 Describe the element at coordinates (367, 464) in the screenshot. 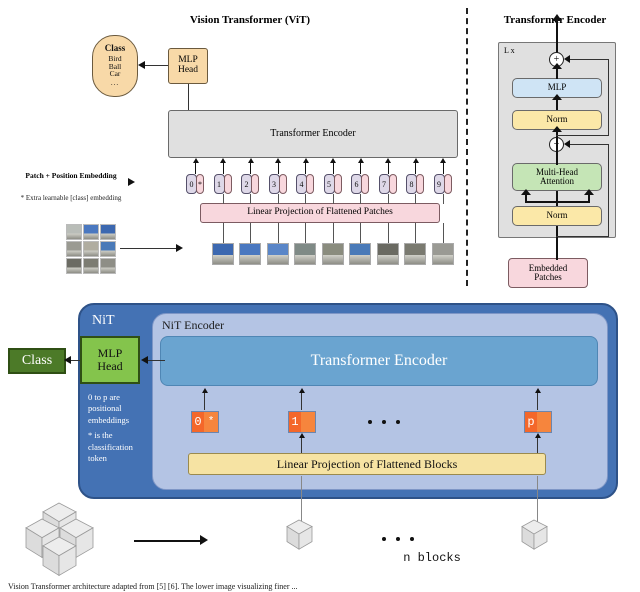

I see `nit-linear-projection: Linear Projection of Flattened Blocks` at that location.